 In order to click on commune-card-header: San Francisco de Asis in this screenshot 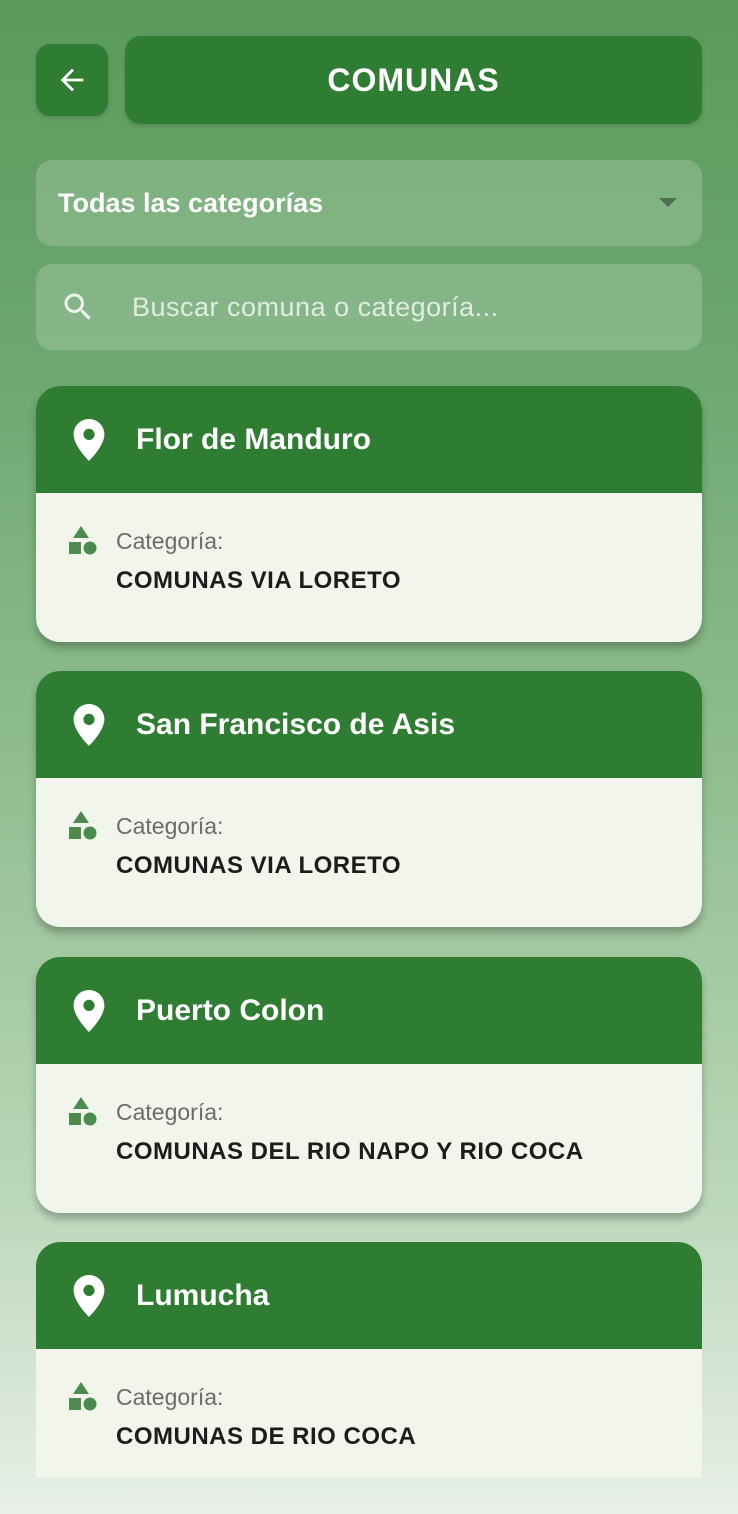, I will do `click(369, 724)`.